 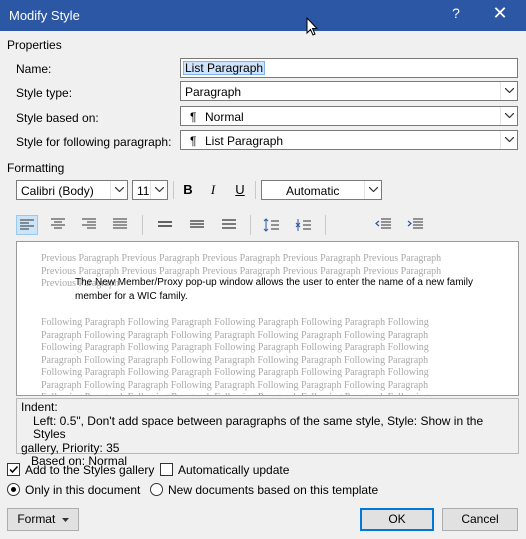 What do you see at coordinates (89, 470) in the screenshot?
I see `add-to-gallery-label: Add to the Styles gallery` at bounding box center [89, 470].